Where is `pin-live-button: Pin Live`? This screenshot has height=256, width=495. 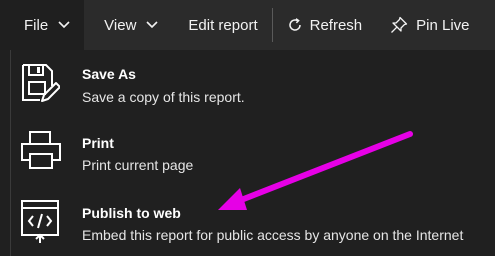
pin-live-button: Pin Live is located at coordinates (425, 25).